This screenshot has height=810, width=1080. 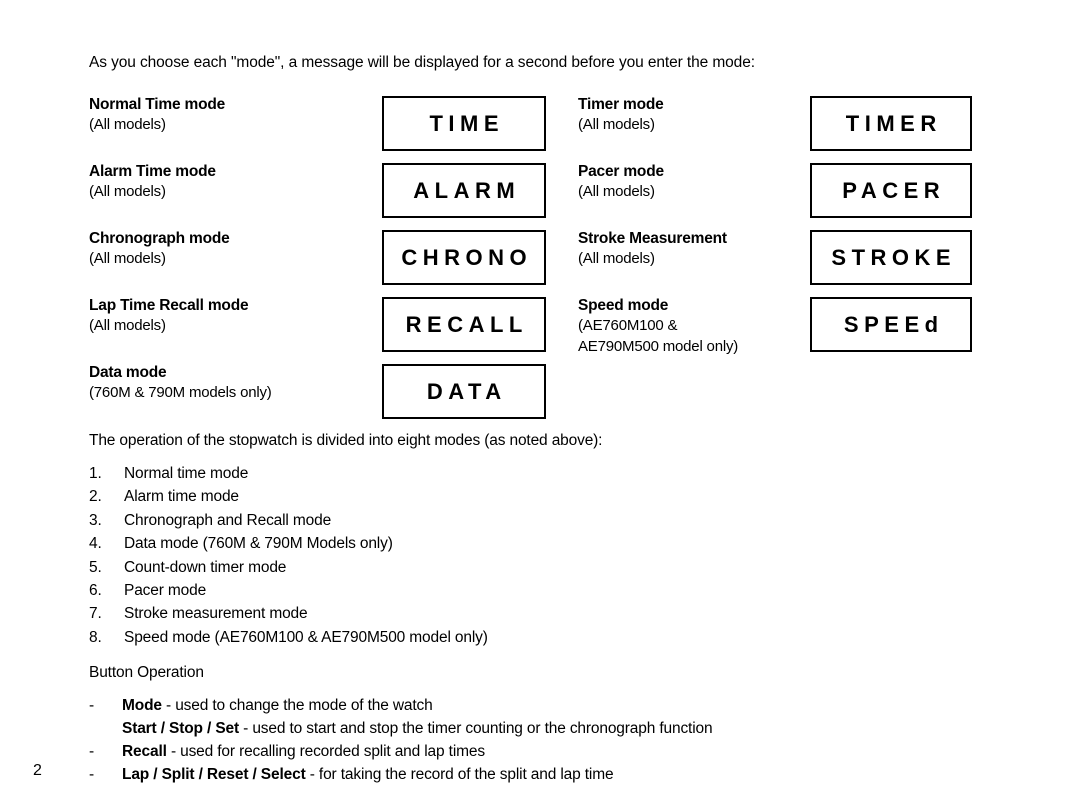 What do you see at coordinates (95, 520) in the screenshot?
I see `list-item-number: 3.` at bounding box center [95, 520].